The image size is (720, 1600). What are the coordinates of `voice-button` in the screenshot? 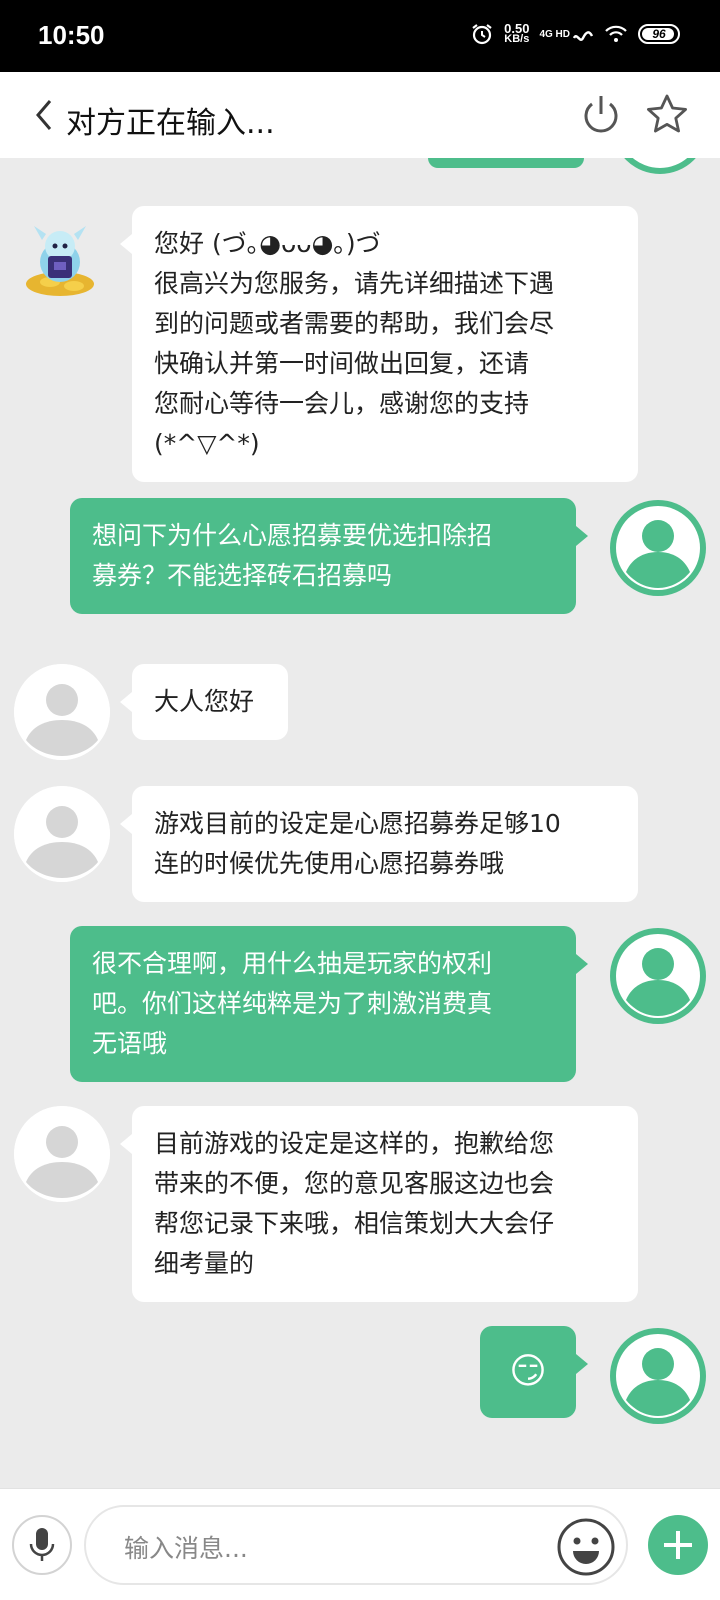 It's located at (42, 1545).